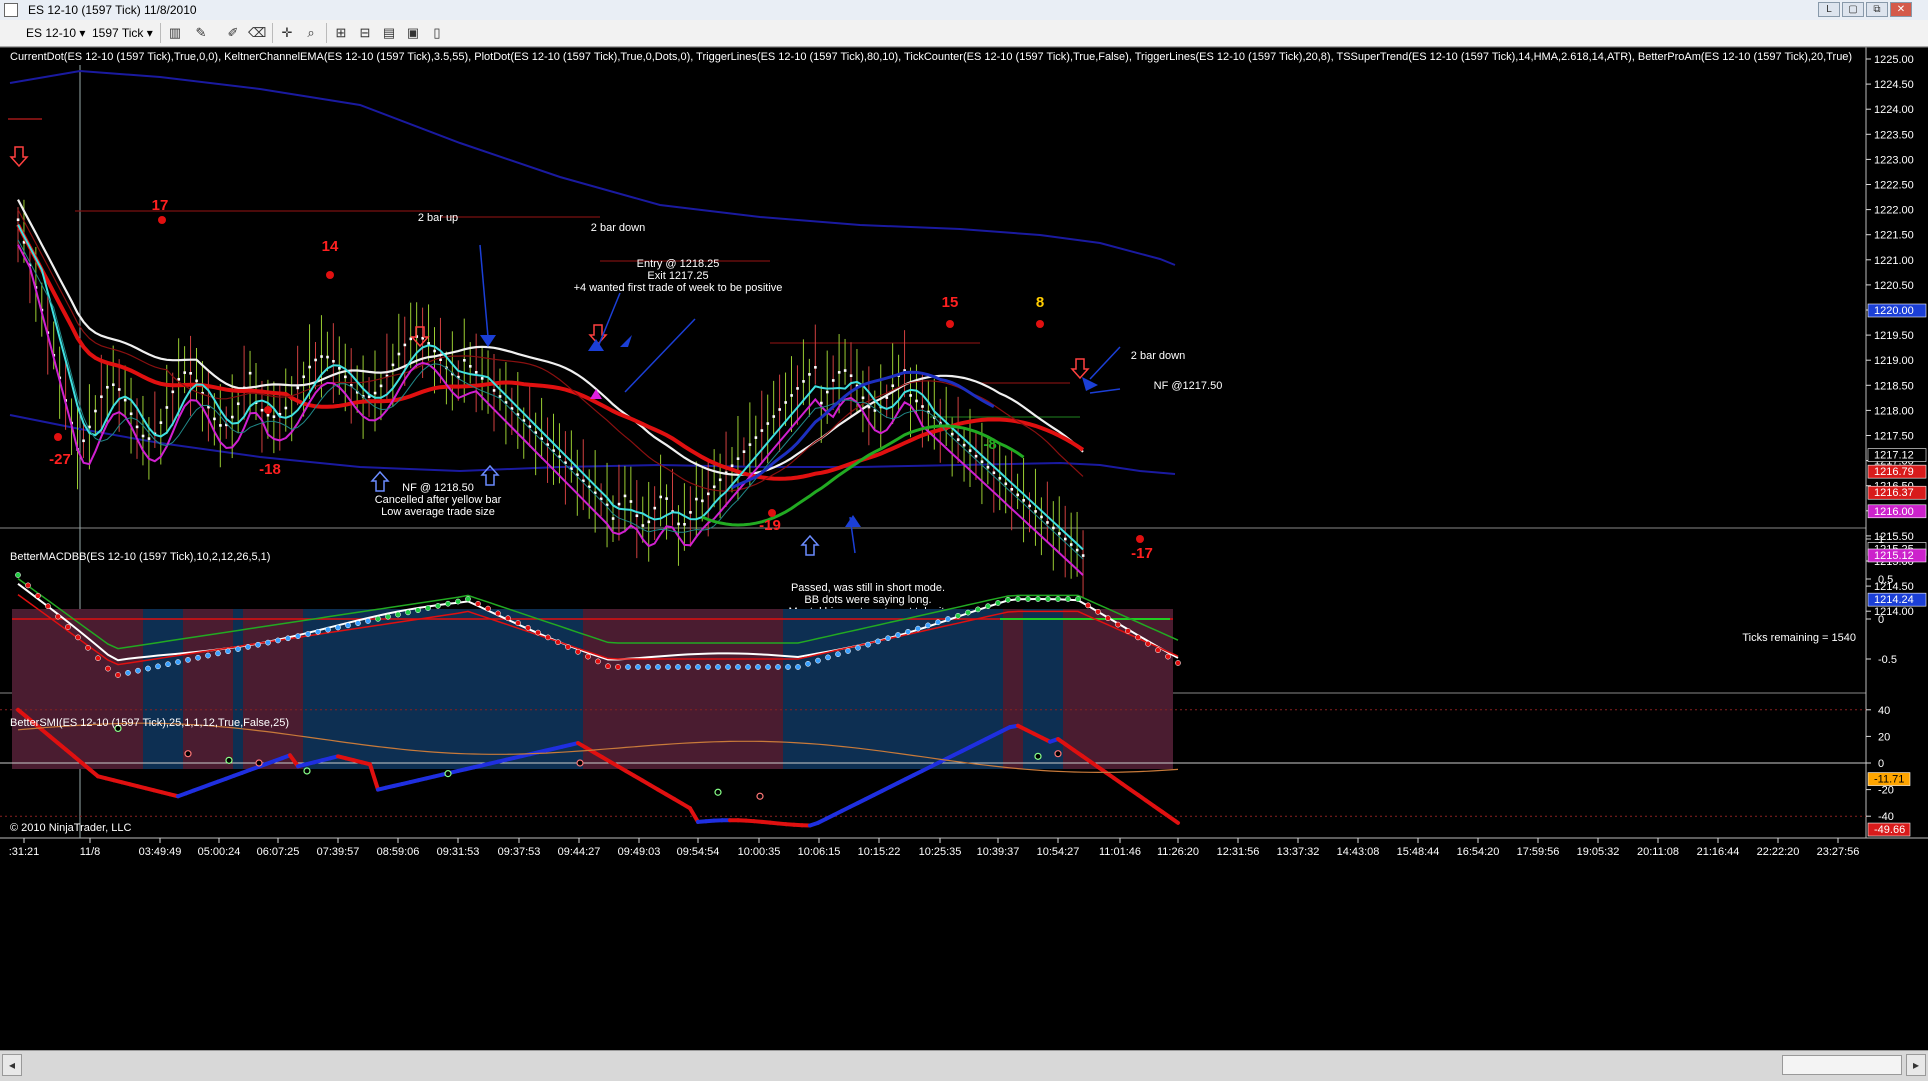 The width and height of the screenshot is (1928, 1081). Describe the element at coordinates (55, 33) in the screenshot. I see `instrument-selector: ES 12-10 ▾` at that location.